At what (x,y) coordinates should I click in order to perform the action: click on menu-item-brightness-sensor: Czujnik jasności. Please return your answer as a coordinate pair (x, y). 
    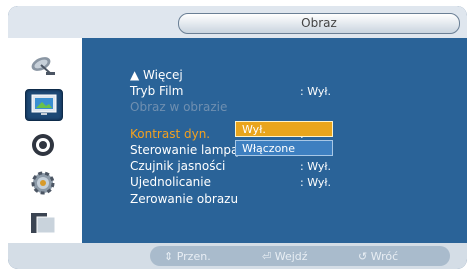
    Looking at the image, I should click on (177, 166).